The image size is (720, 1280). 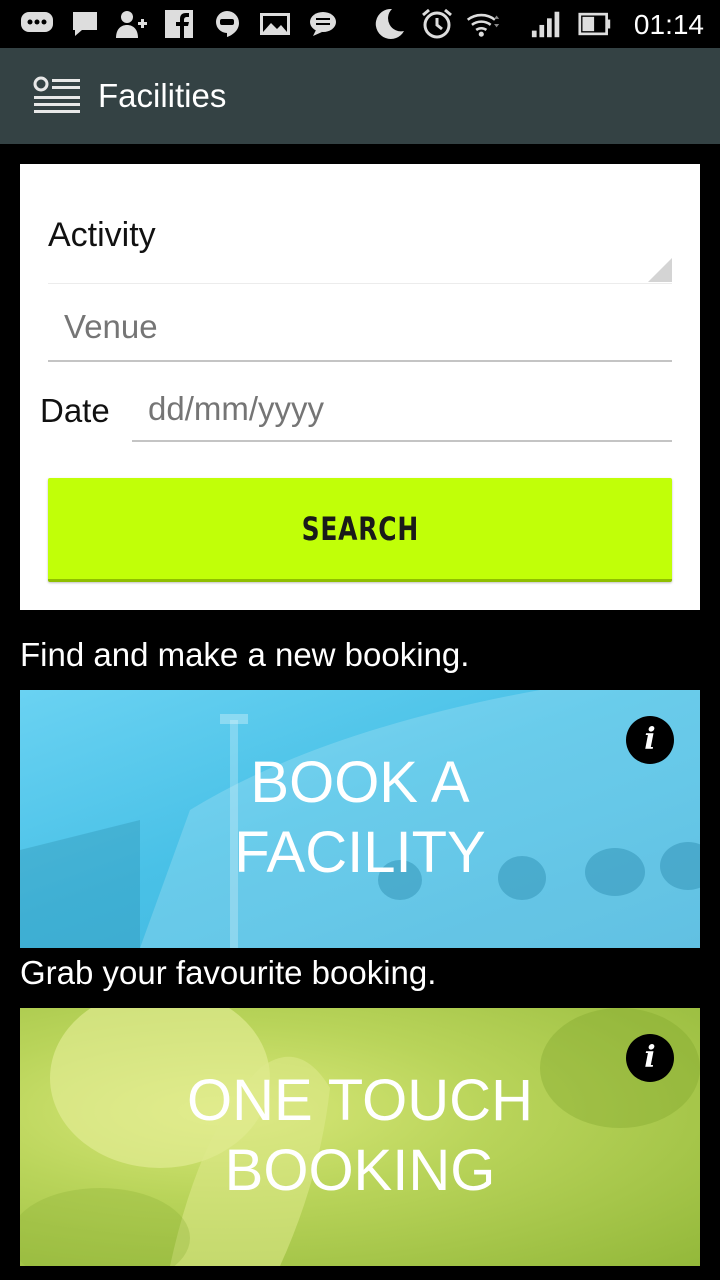 What do you see at coordinates (360, 1170) in the screenshot?
I see `one-touch-title-line2: BOOKING` at bounding box center [360, 1170].